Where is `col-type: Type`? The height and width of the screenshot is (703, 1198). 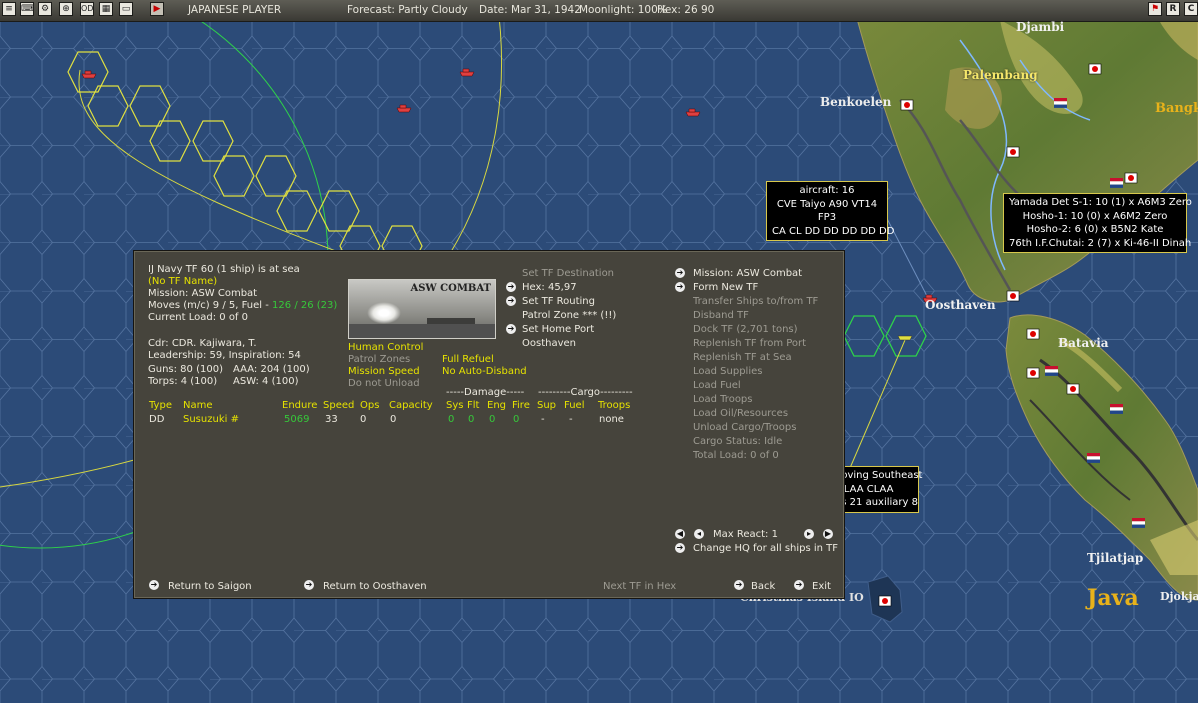
col-type: Type is located at coordinates (160, 405).